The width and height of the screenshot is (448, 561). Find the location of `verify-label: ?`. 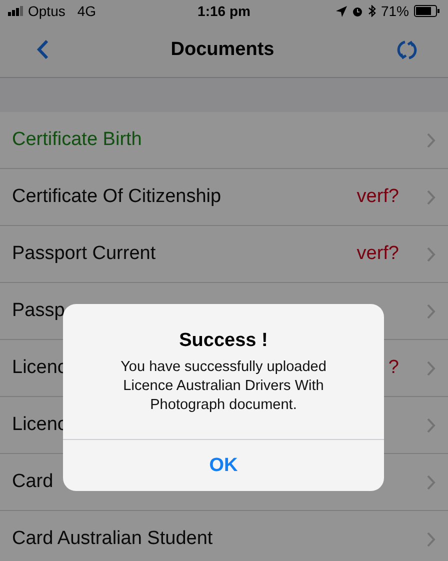

verify-label: ? is located at coordinates (393, 368).